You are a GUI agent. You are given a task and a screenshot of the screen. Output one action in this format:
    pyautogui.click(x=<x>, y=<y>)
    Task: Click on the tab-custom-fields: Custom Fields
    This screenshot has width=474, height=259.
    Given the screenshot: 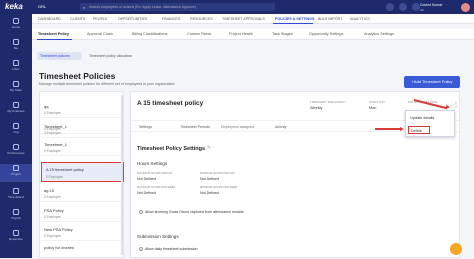 What is the action you would take?
    pyautogui.click(x=199, y=34)
    